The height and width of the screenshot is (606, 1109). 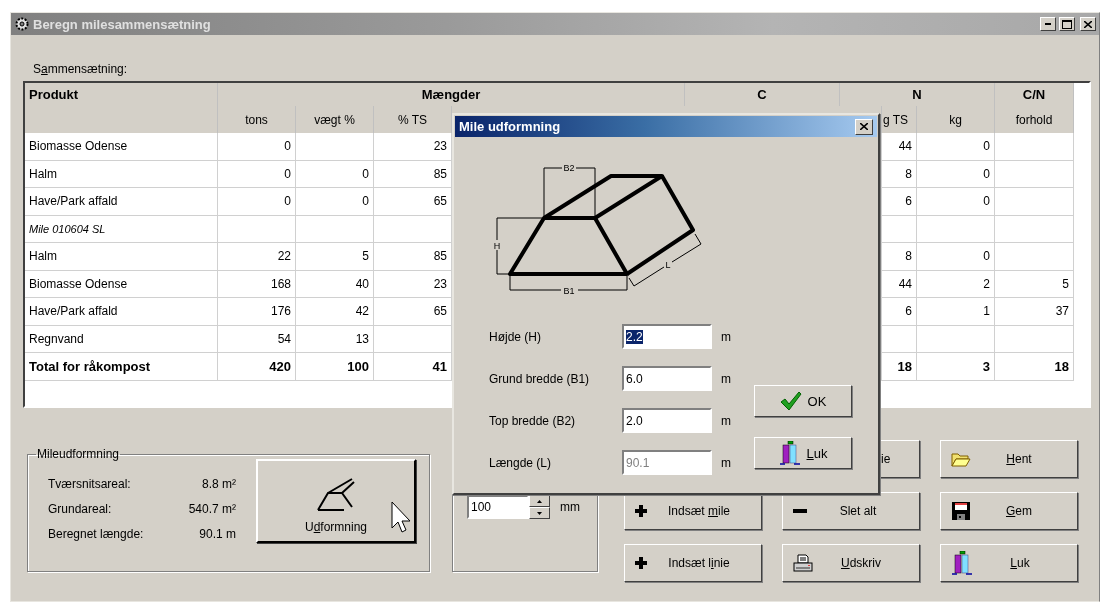 I want to click on printer-icon, so click(x=803, y=563).